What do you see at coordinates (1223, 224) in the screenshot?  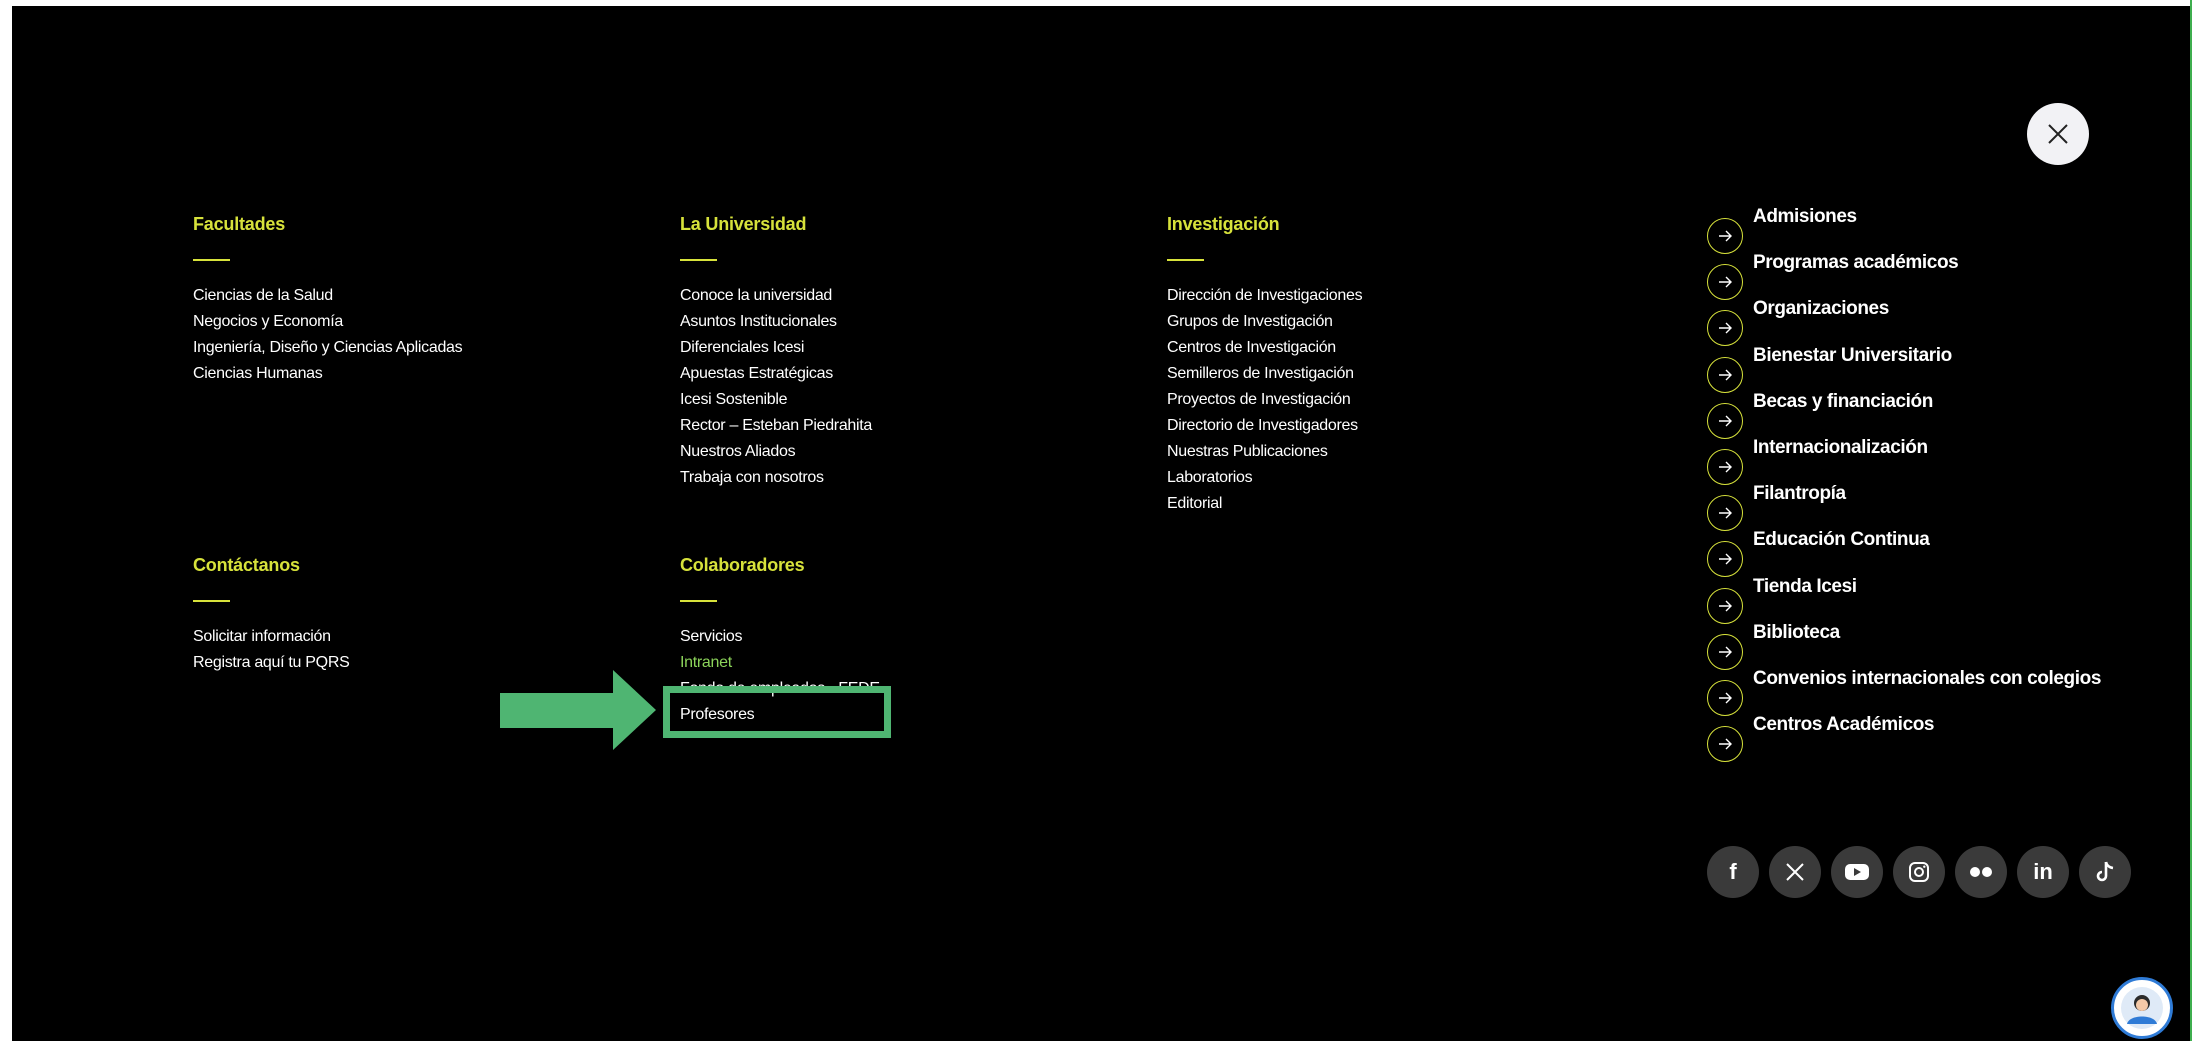 I see `investigacion-title: Investigación` at bounding box center [1223, 224].